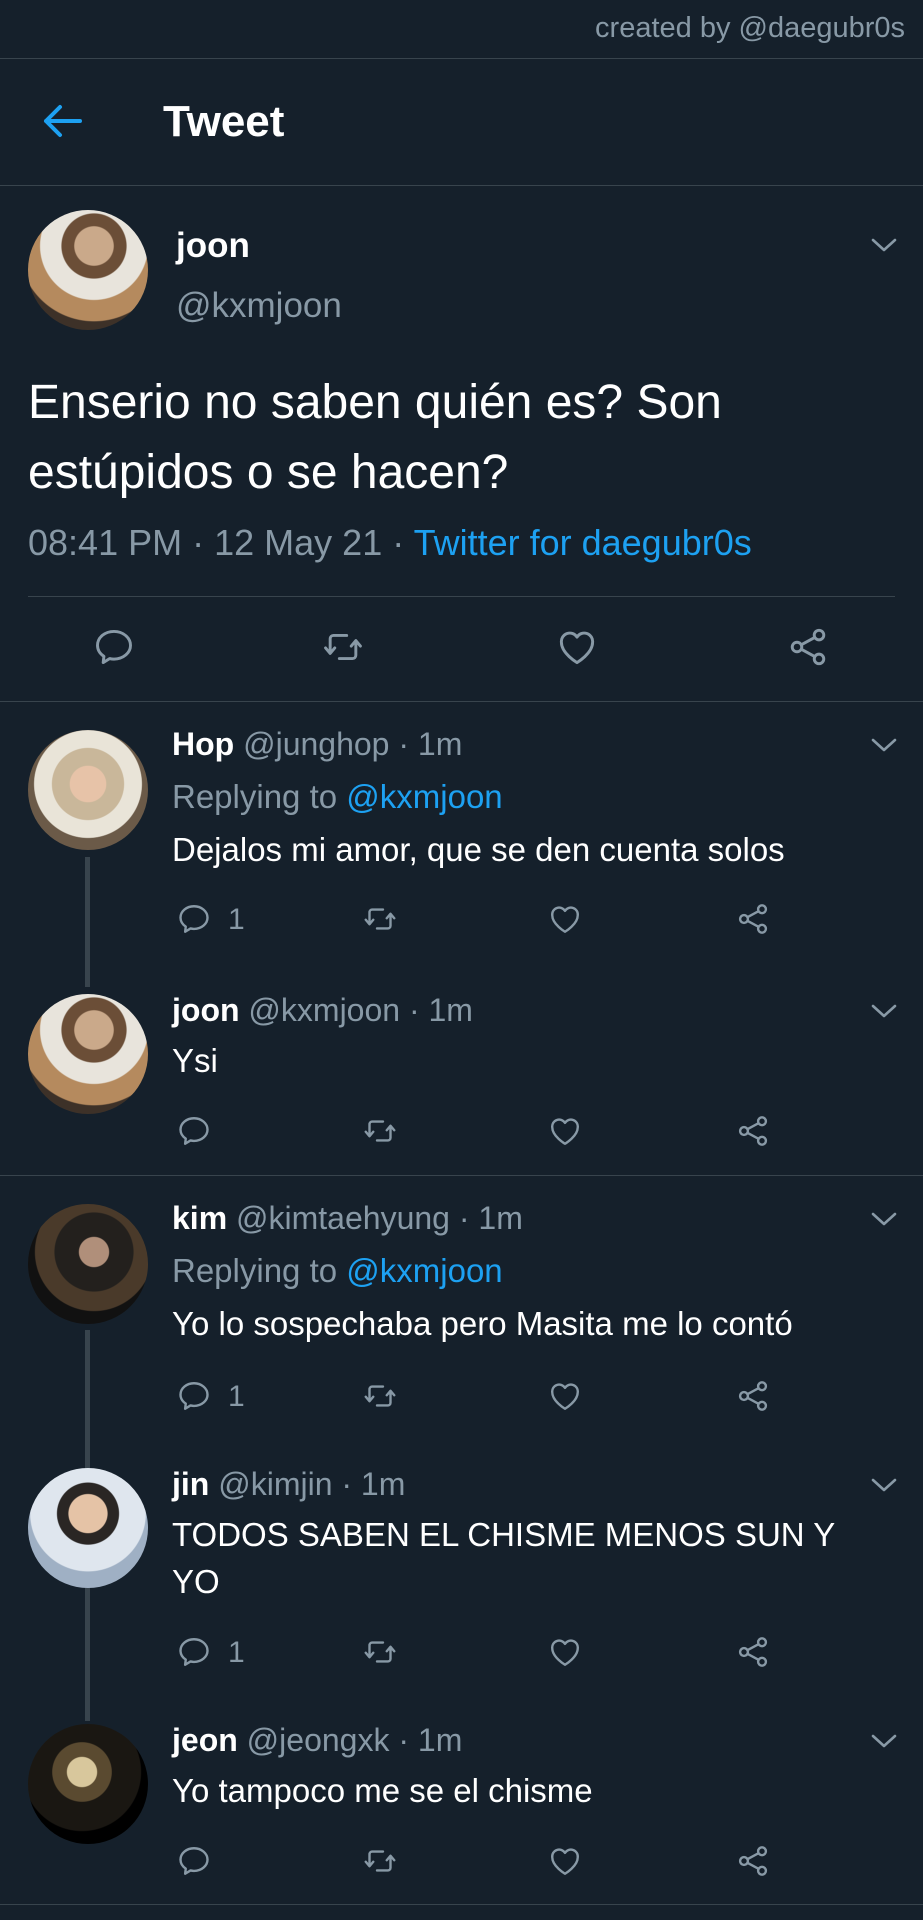 This screenshot has width=923, height=1920. Describe the element at coordinates (199, 1218) in the screenshot. I see `reply-author-name: kim` at that location.